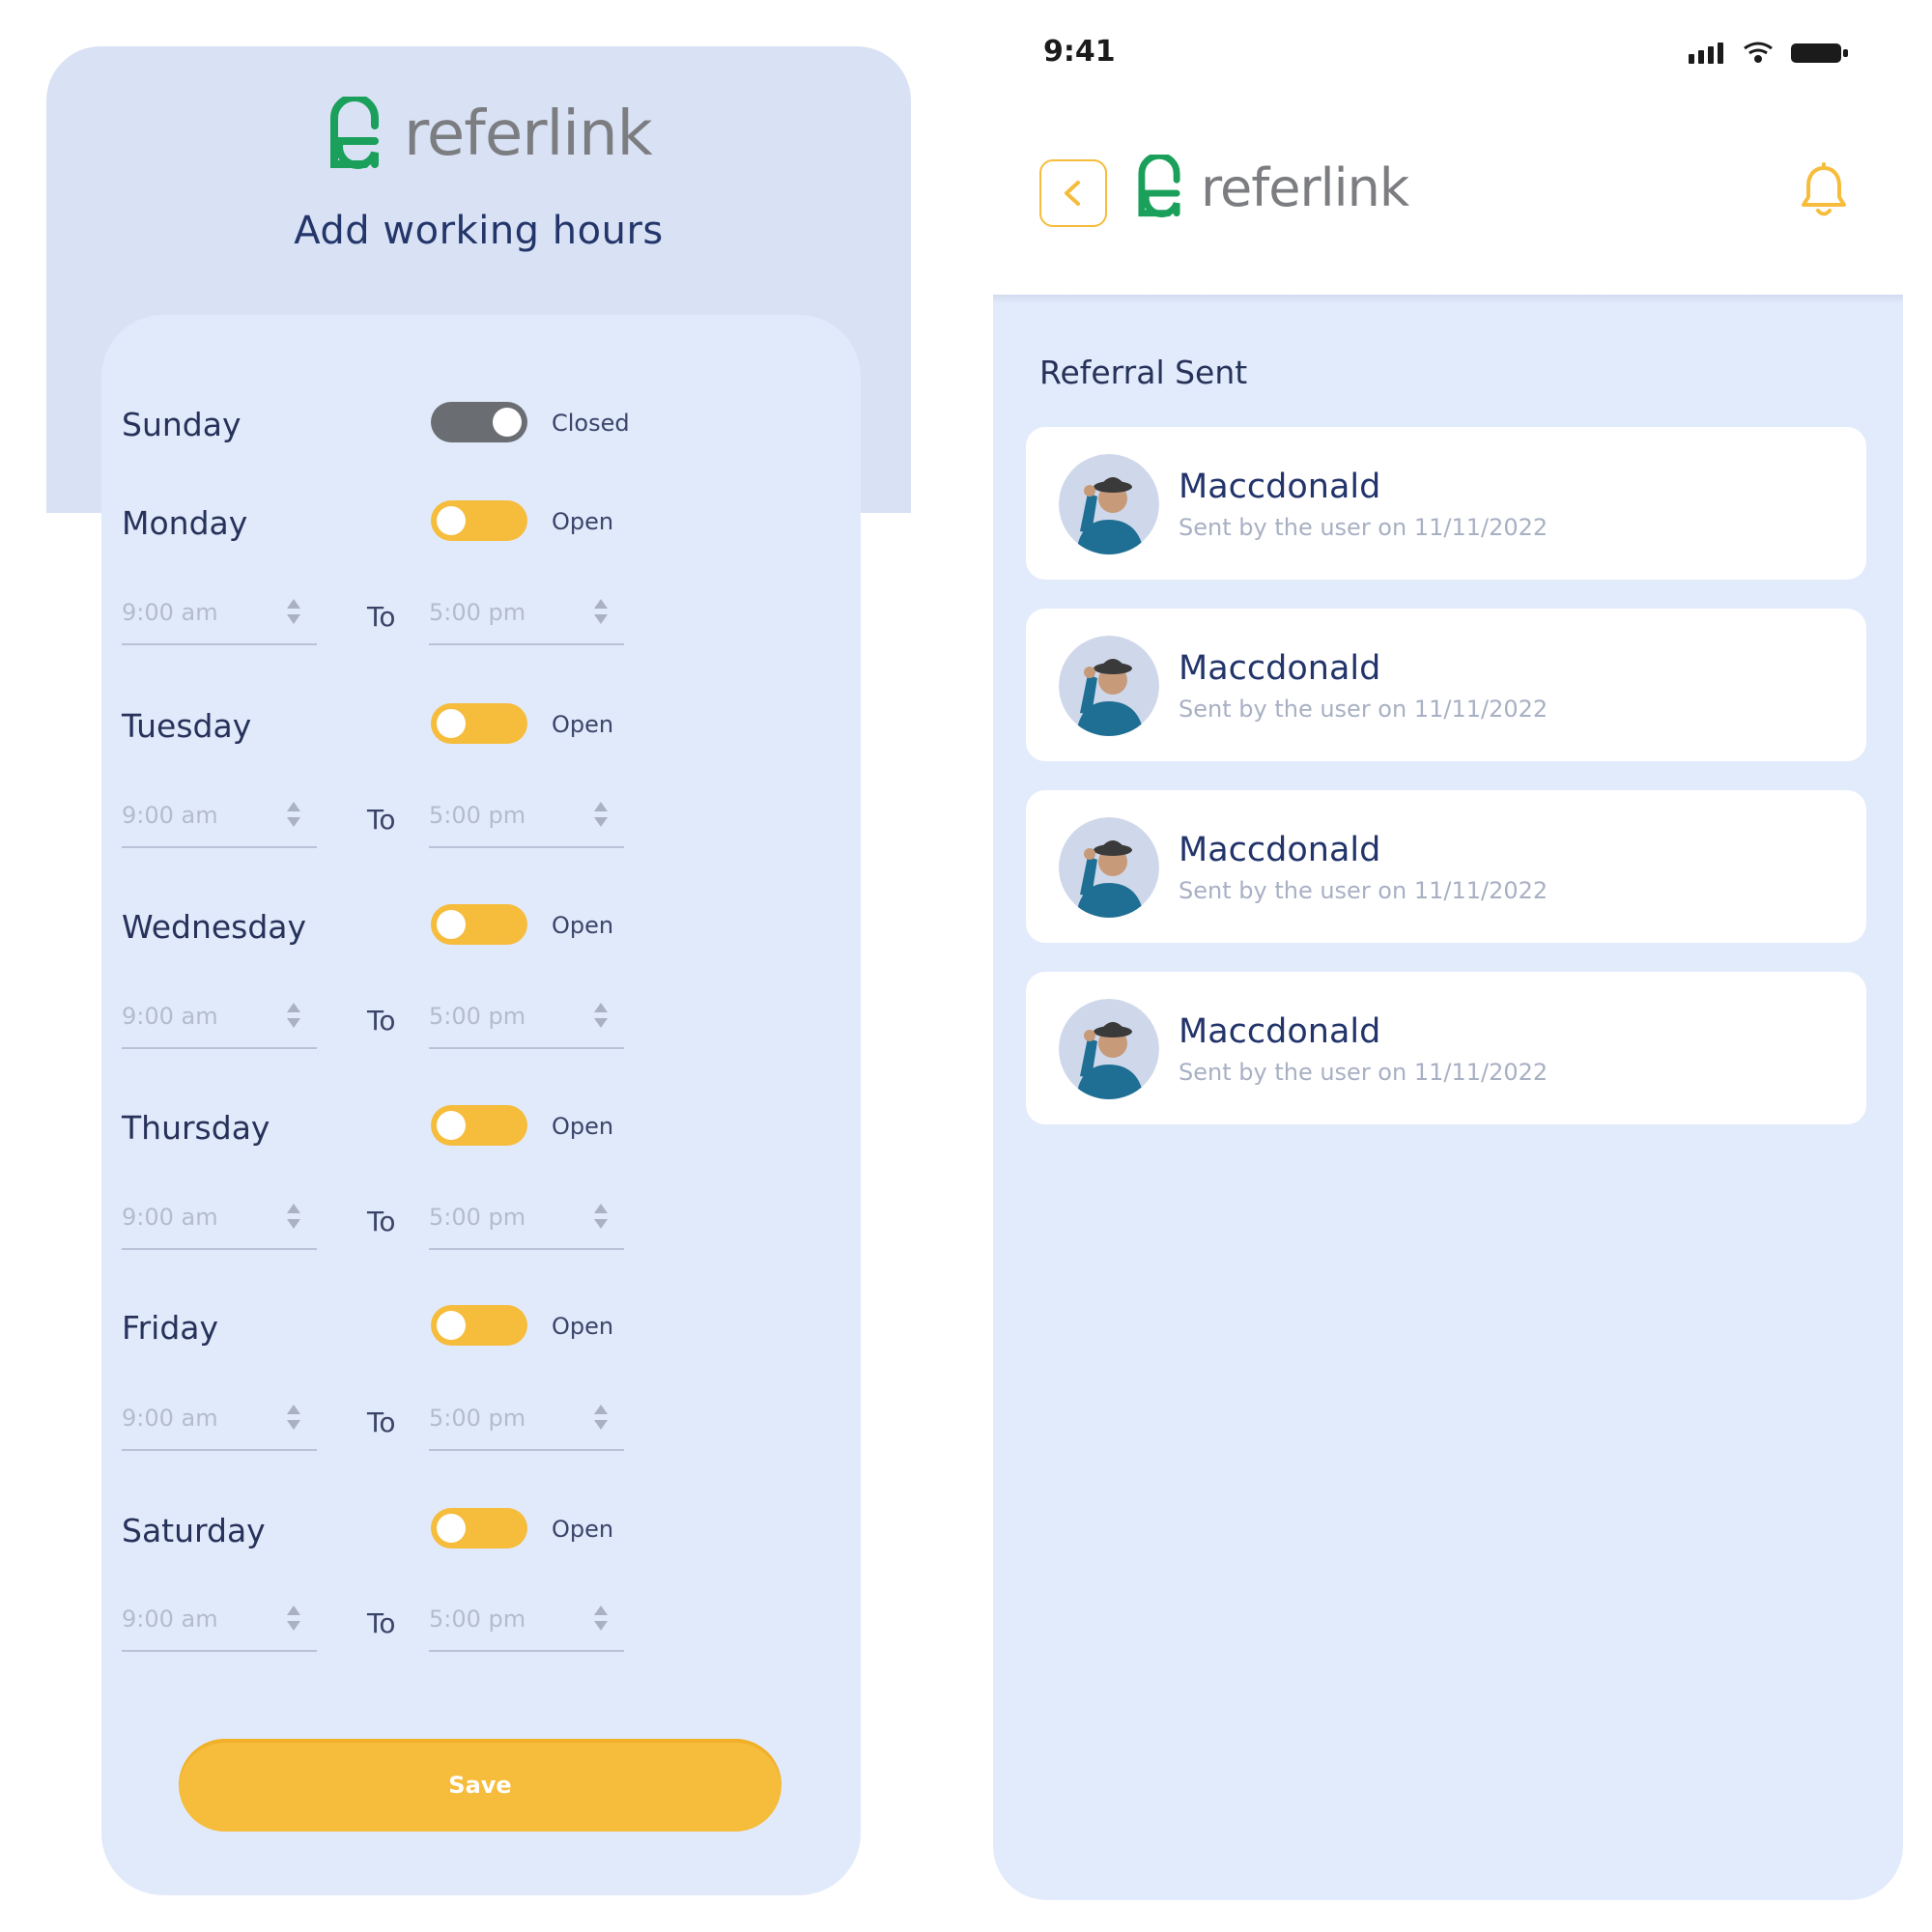  Describe the element at coordinates (1143, 372) in the screenshot. I see `section-title: Referral Sent` at that location.